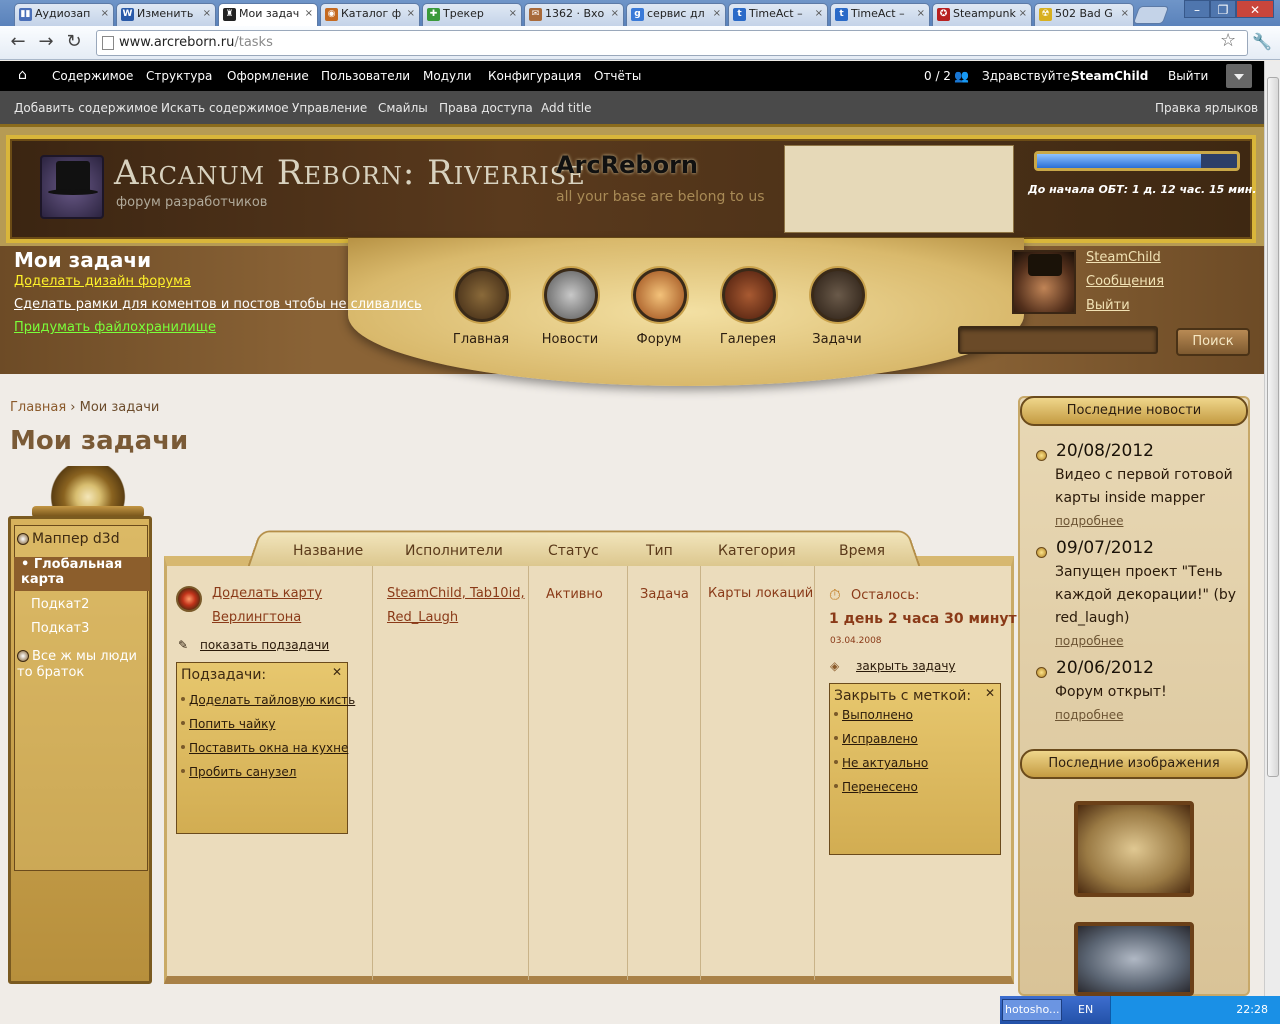 The image size is (1280, 1024). Describe the element at coordinates (456, 593) in the screenshot. I see `assignees-link: SteamChild, Tab10id,` at that location.